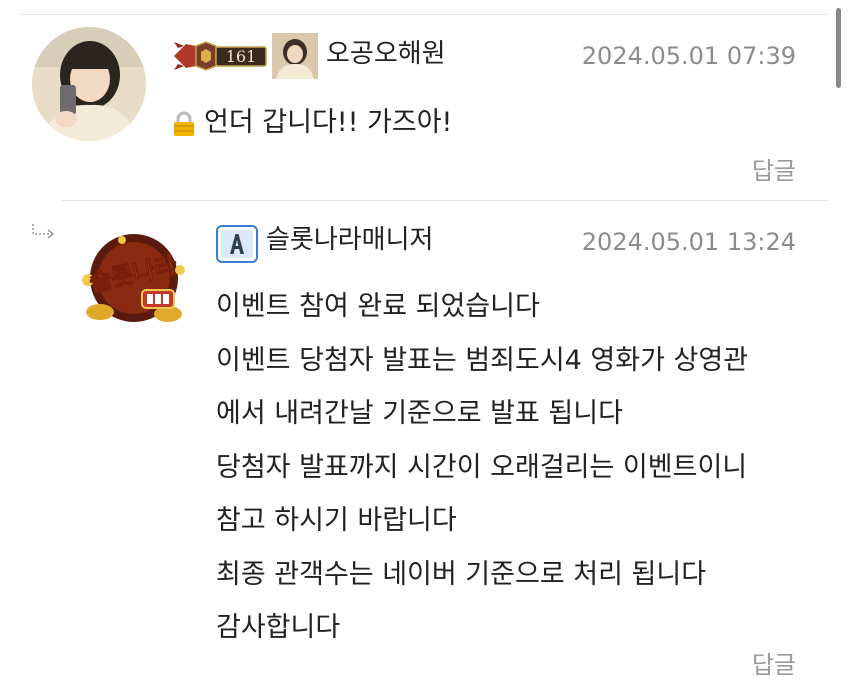 The height and width of the screenshot is (692, 850). I want to click on user-avatar, so click(89, 84).